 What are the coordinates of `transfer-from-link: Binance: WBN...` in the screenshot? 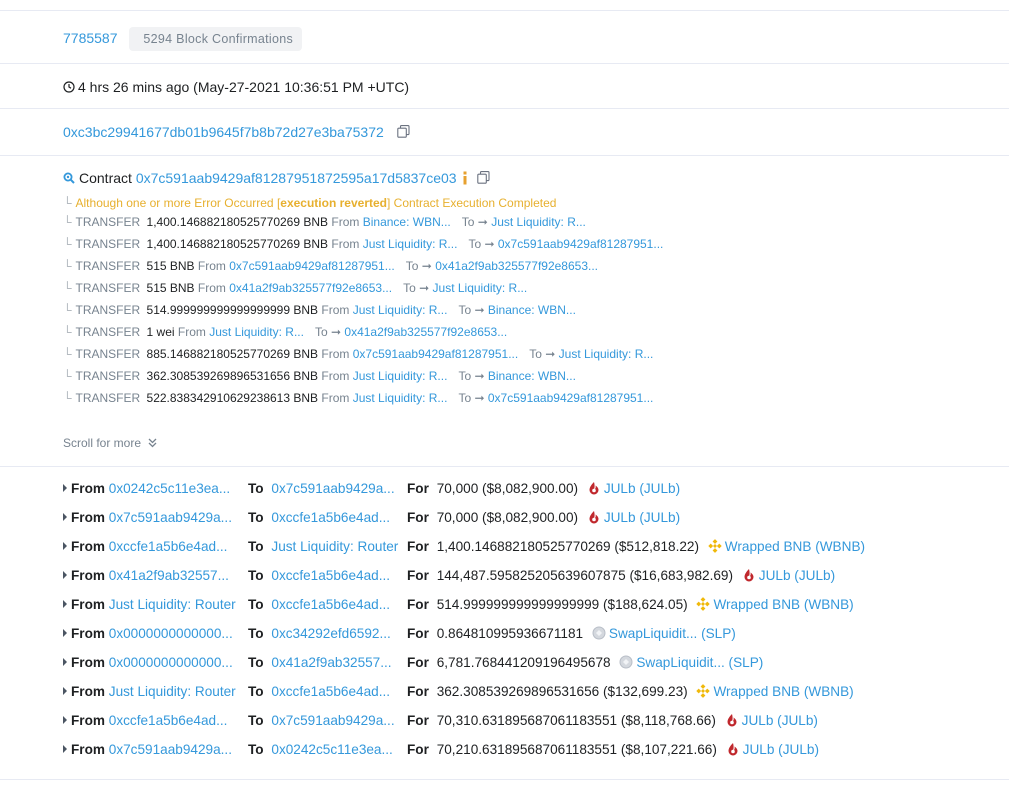 It's located at (407, 222).